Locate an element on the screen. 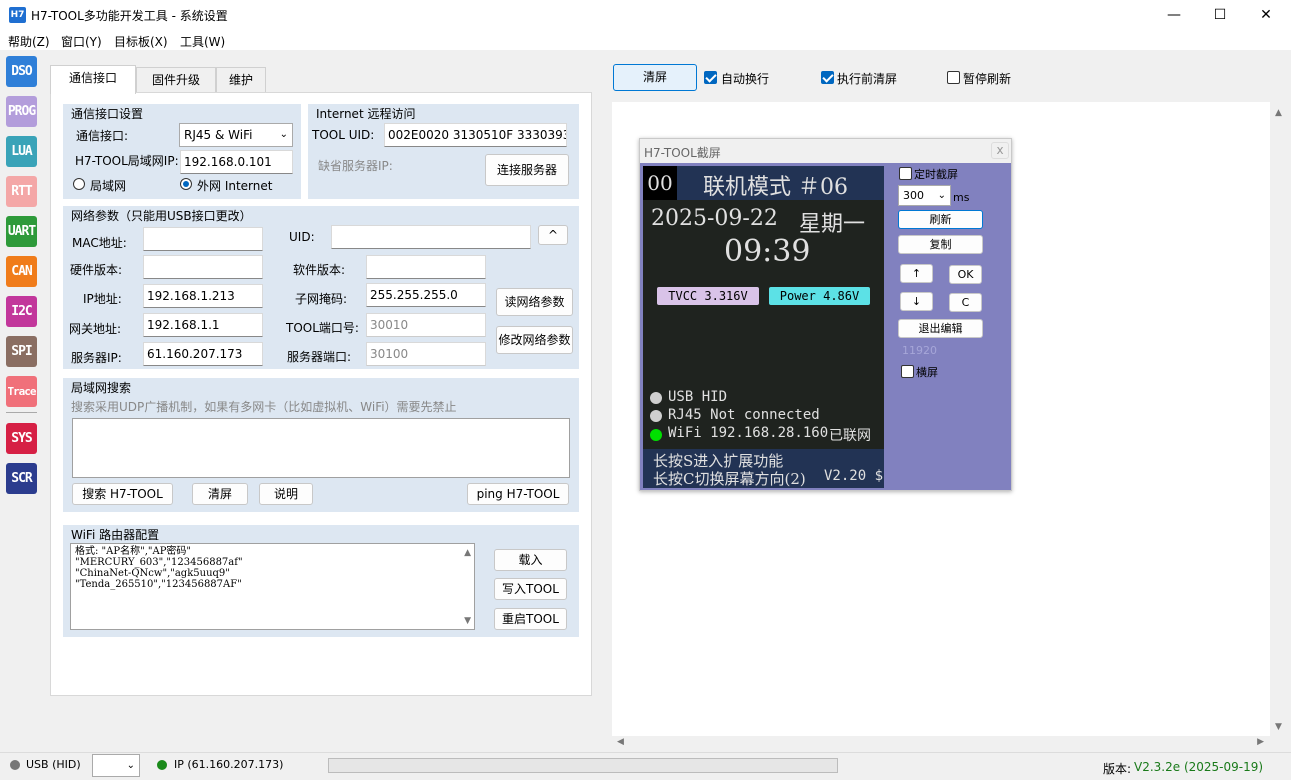 Image resolution: width=1291 pixels, height=780 pixels. timed-capture-checkbox is located at coordinates (905, 173).